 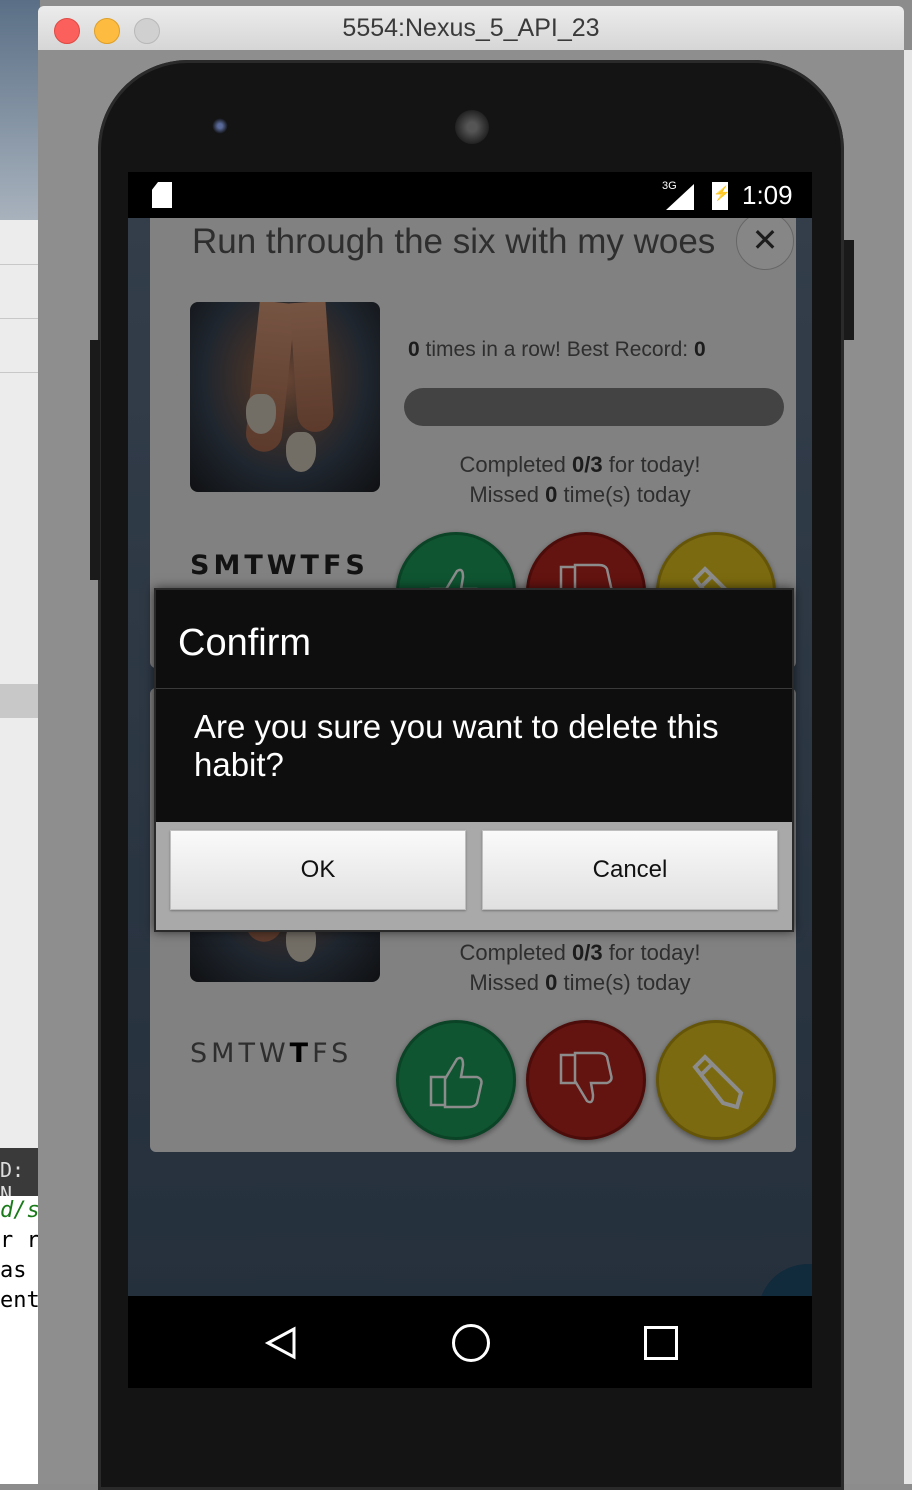 What do you see at coordinates (474, 876) in the screenshot?
I see `dialog-button-bar: OK Cancel` at bounding box center [474, 876].